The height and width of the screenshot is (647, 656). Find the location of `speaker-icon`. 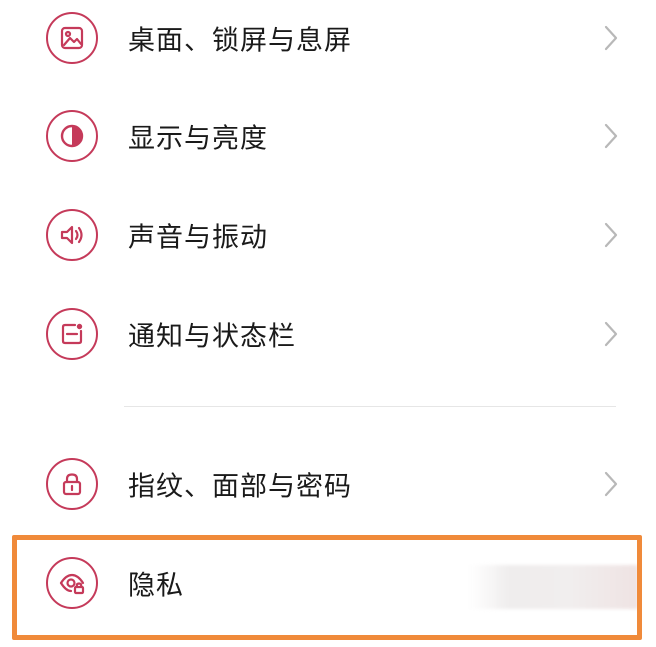

speaker-icon is located at coordinates (72, 235).